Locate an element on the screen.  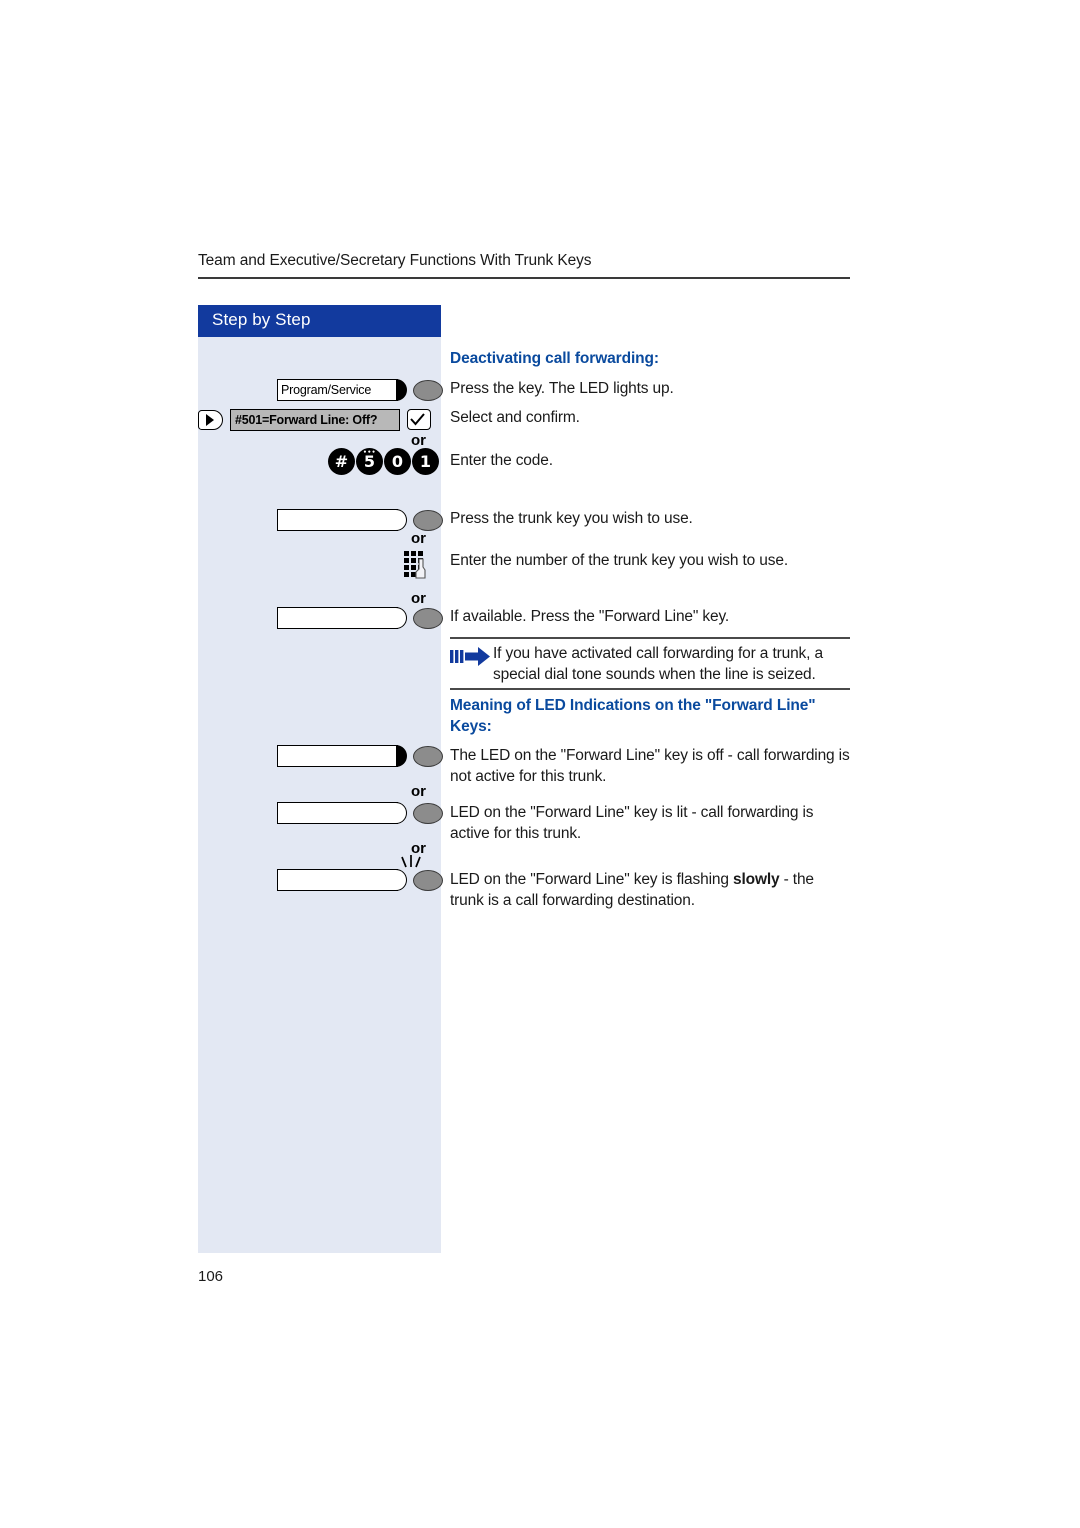
dialpad-key-0: 0 is located at coordinates (397, 461).